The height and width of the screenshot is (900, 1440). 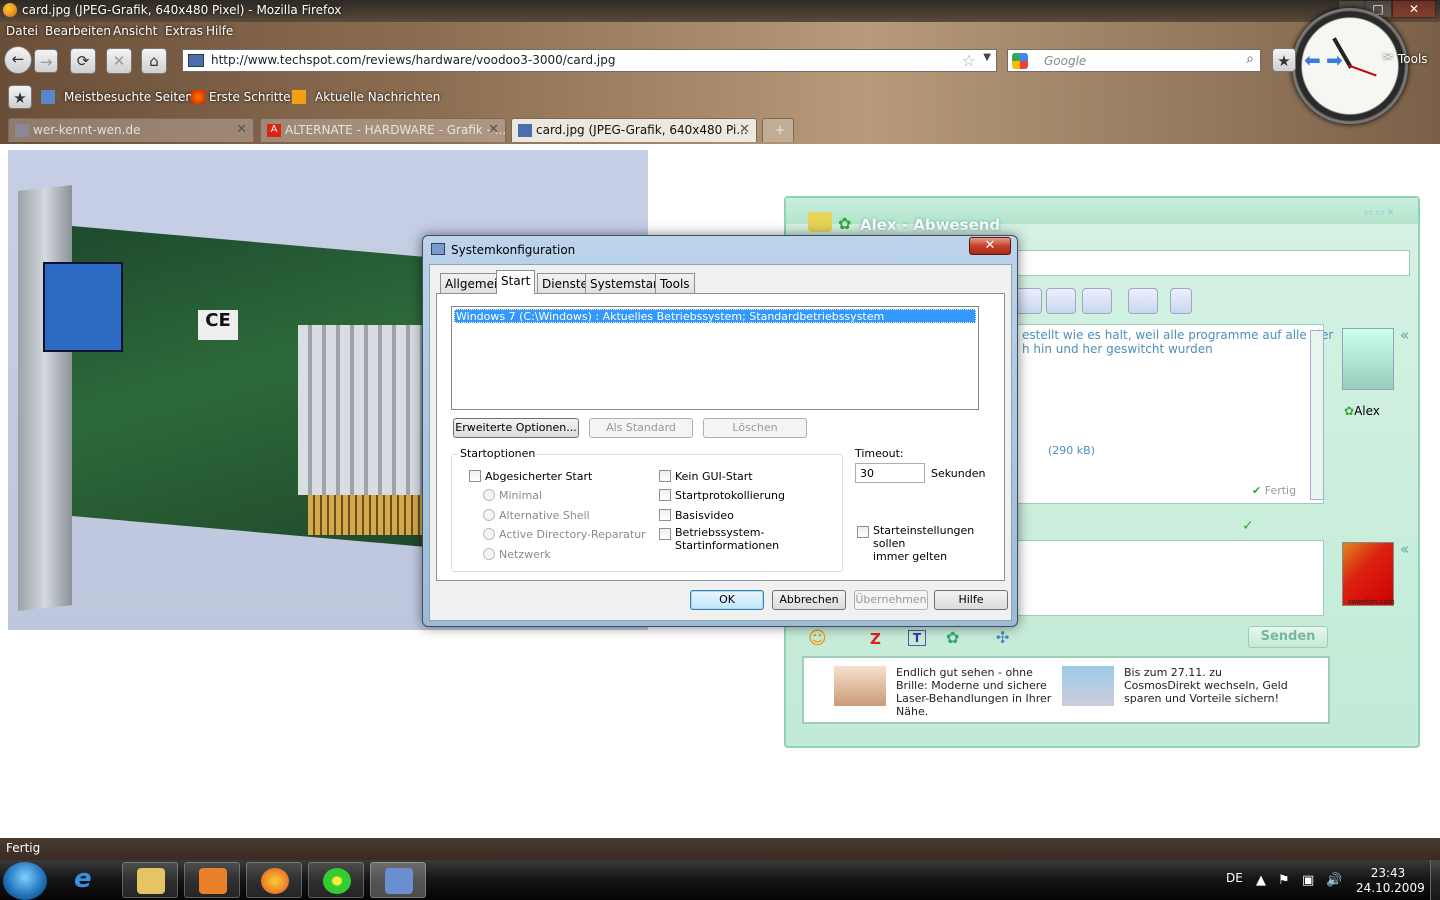 I want to click on tools-button: ✂ Tools, so click(x=1409, y=60).